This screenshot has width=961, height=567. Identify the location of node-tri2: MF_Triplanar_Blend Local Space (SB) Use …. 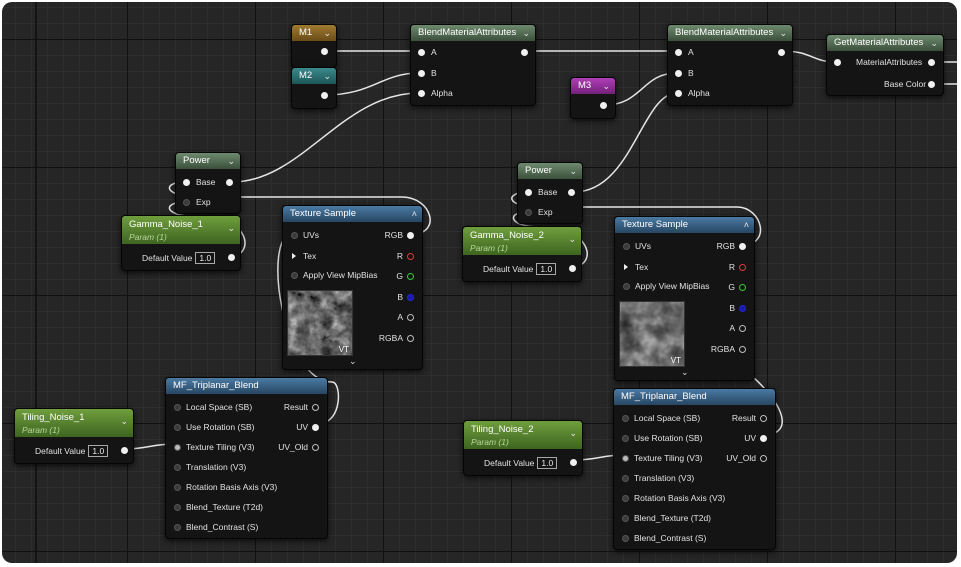
(694, 469).